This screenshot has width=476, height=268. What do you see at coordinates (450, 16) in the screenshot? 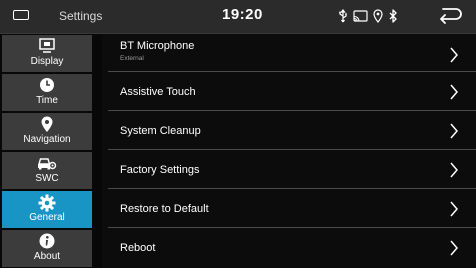
I see `back-arrow-icon` at bounding box center [450, 16].